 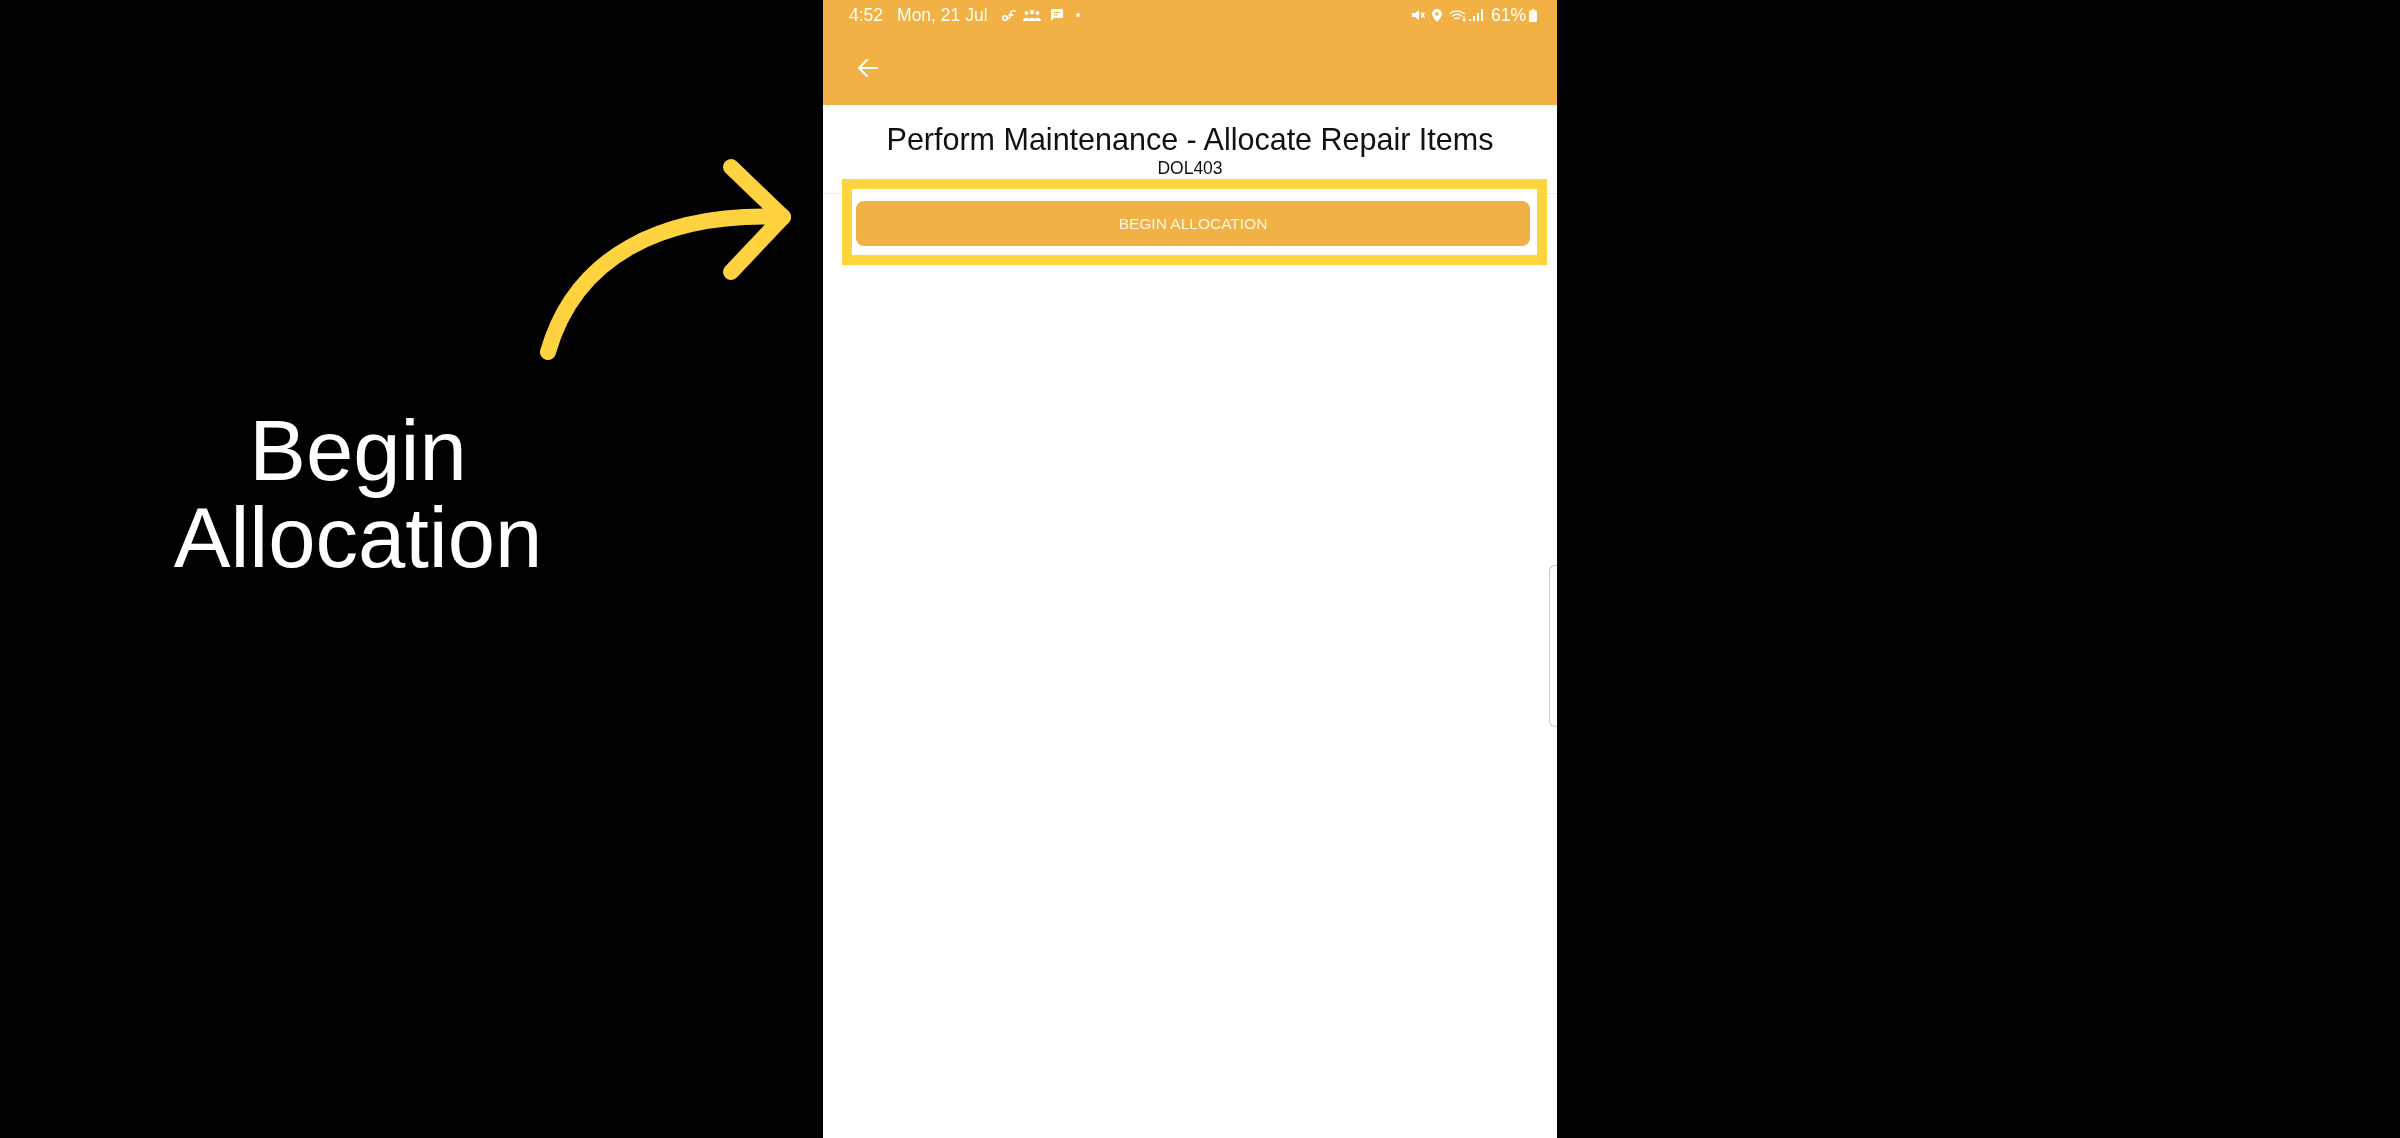 I want to click on annotation-caption: Begin Allocation, so click(x=358, y=494).